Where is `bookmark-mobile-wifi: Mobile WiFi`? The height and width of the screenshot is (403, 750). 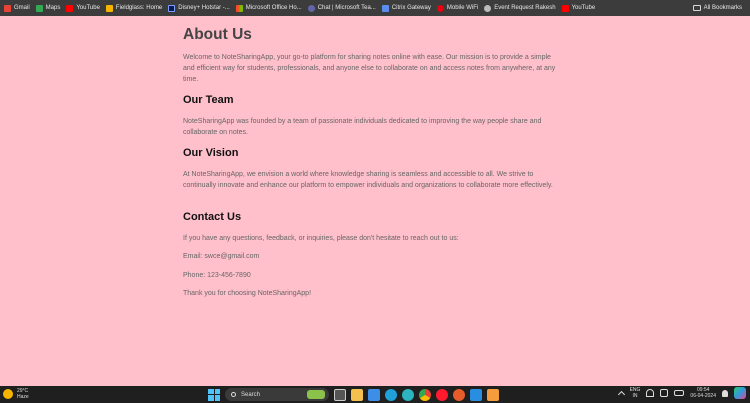 bookmark-mobile-wifi: Mobile WiFi is located at coordinates (458, 8).